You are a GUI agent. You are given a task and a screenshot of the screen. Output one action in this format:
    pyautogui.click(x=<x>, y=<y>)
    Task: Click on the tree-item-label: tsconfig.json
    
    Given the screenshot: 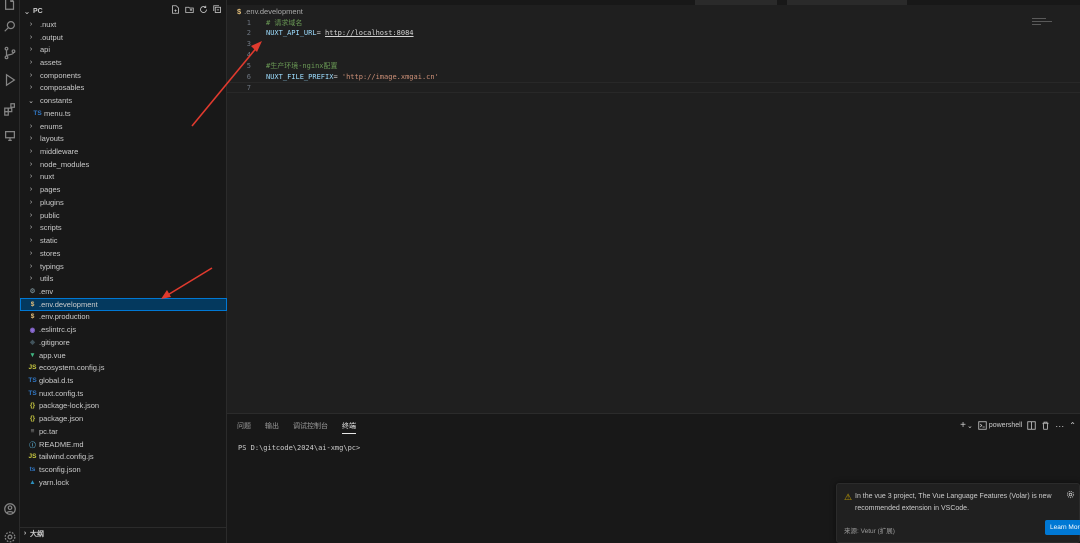 What is the action you would take?
    pyautogui.click(x=60, y=470)
    